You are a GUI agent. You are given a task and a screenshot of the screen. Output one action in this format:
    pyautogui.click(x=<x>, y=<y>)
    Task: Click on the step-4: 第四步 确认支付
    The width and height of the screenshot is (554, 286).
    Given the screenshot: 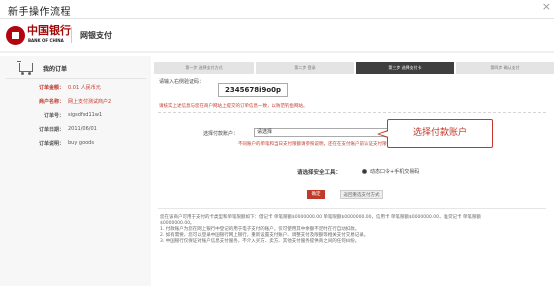 What is the action you would take?
    pyautogui.click(x=505, y=68)
    